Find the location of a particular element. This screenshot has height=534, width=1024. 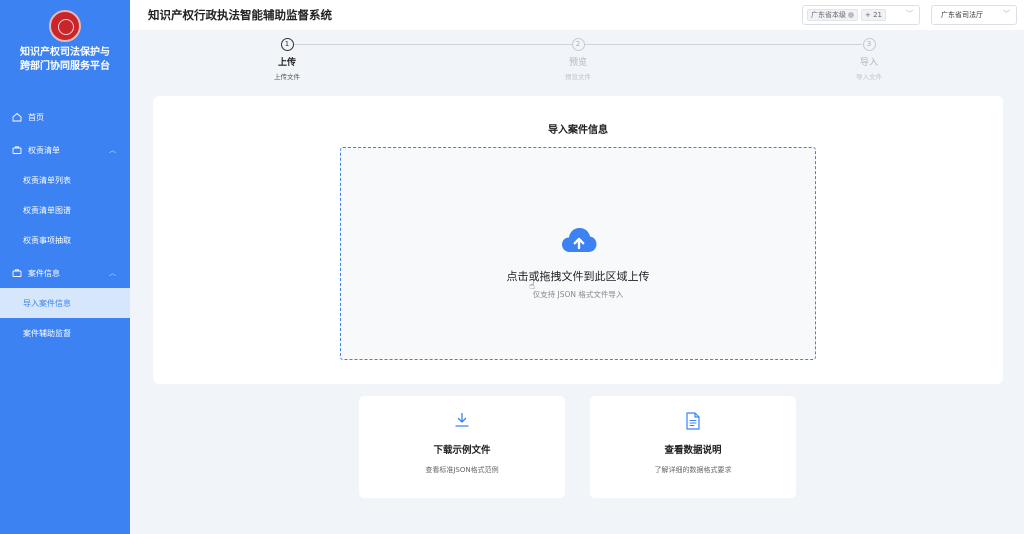

card-desc: 查看标准JSON格式范例 is located at coordinates (462, 470).